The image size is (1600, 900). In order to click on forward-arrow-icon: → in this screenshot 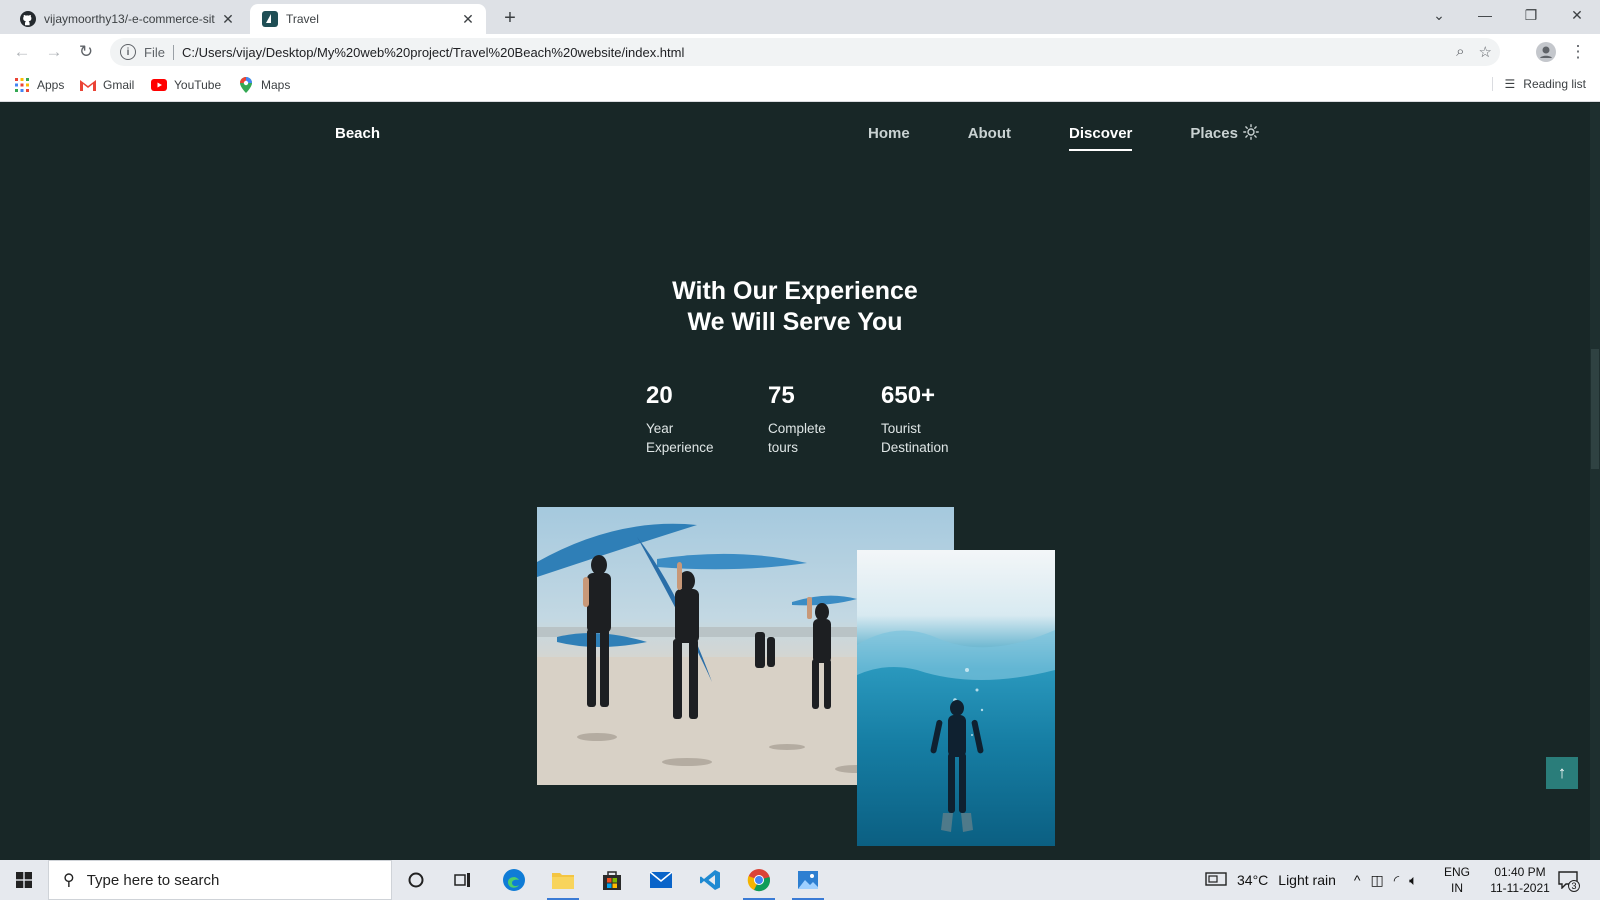, I will do `click(54, 52)`.